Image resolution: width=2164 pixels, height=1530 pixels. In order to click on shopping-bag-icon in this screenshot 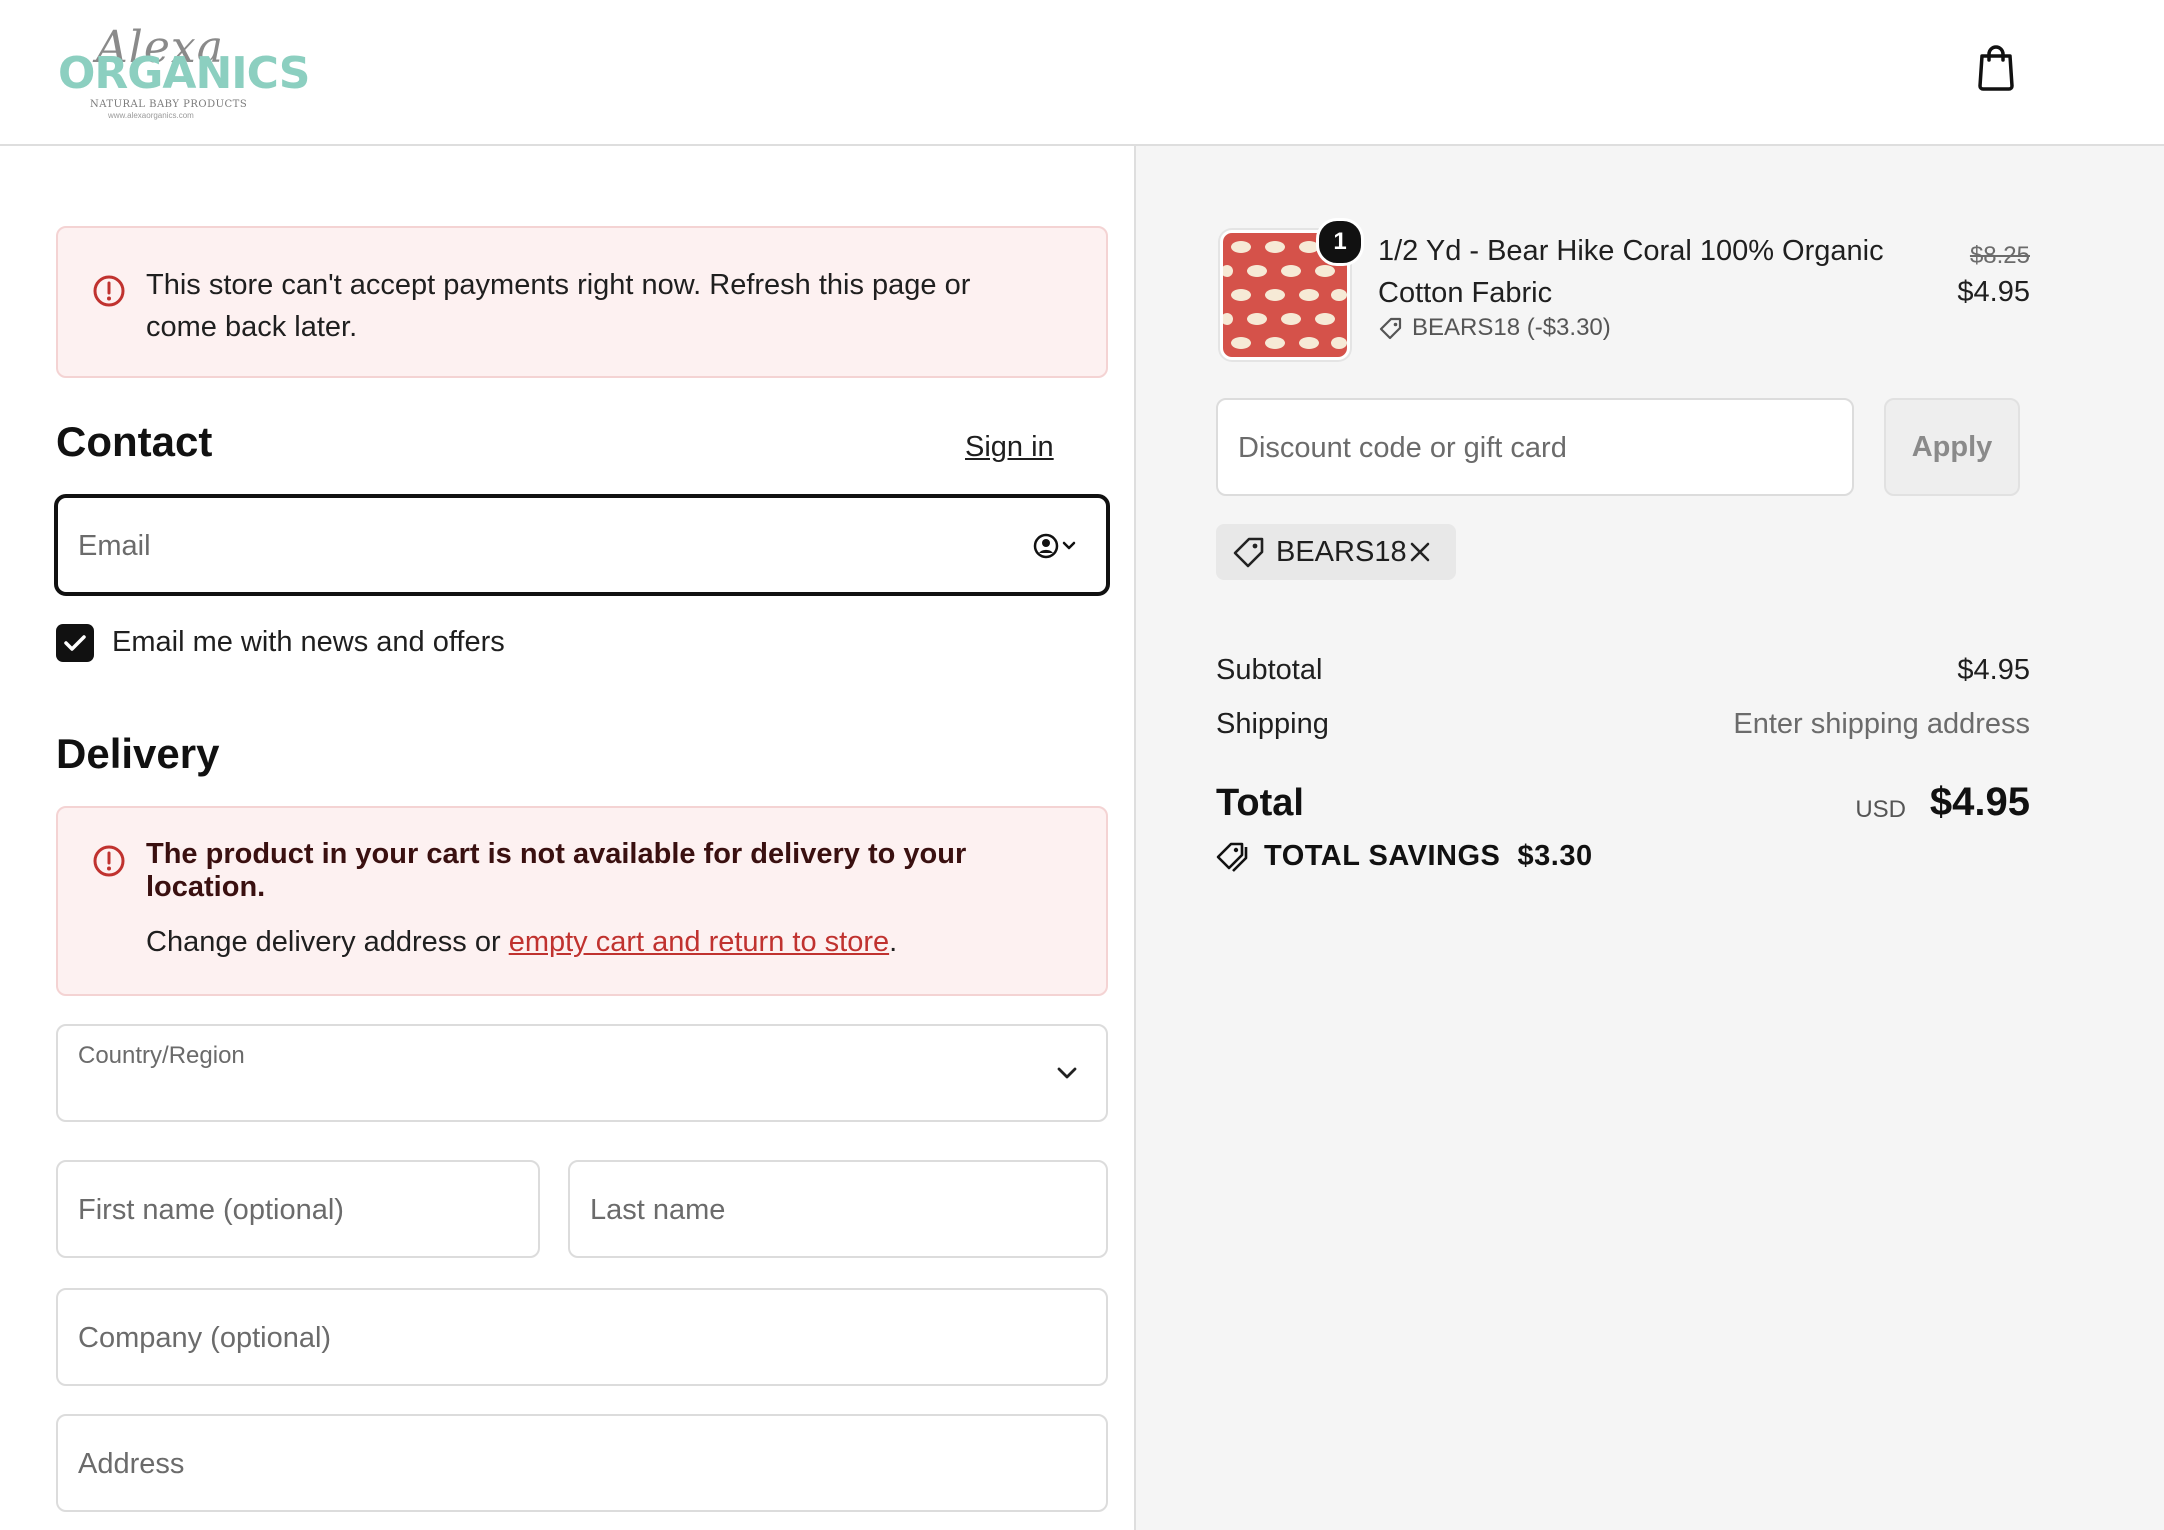, I will do `click(1996, 66)`.